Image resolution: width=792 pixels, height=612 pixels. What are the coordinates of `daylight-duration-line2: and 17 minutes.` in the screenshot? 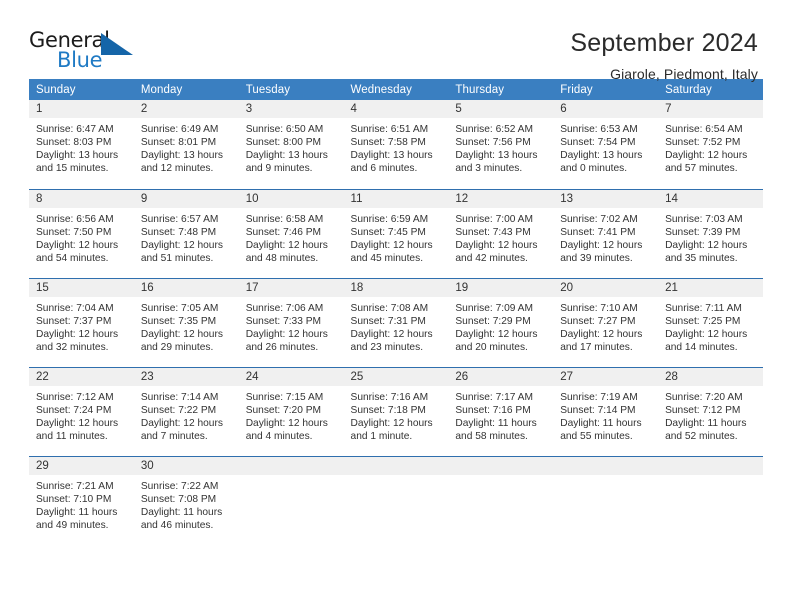 It's located at (596, 347).